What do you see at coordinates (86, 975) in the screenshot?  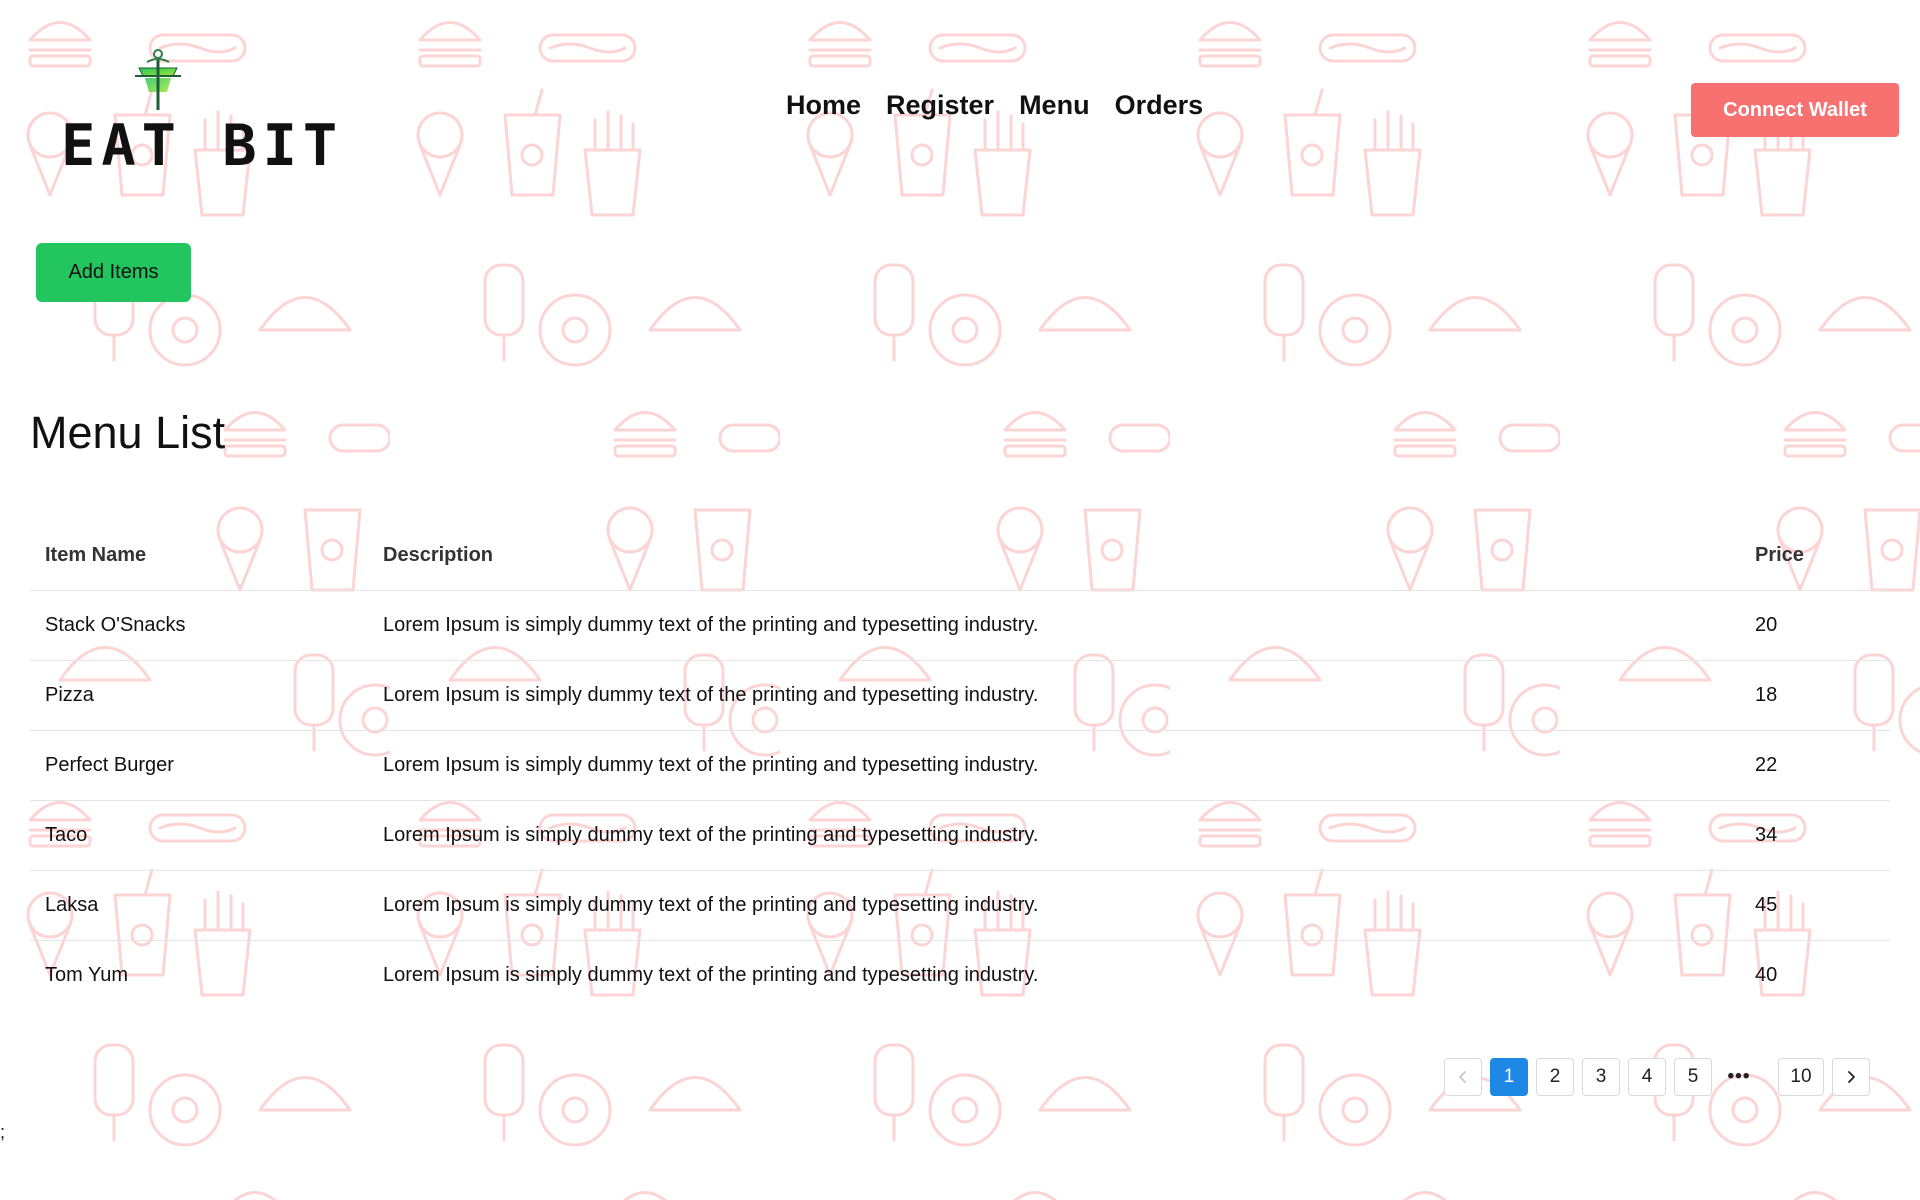 I see `item-name-cell: Tom Yum` at bounding box center [86, 975].